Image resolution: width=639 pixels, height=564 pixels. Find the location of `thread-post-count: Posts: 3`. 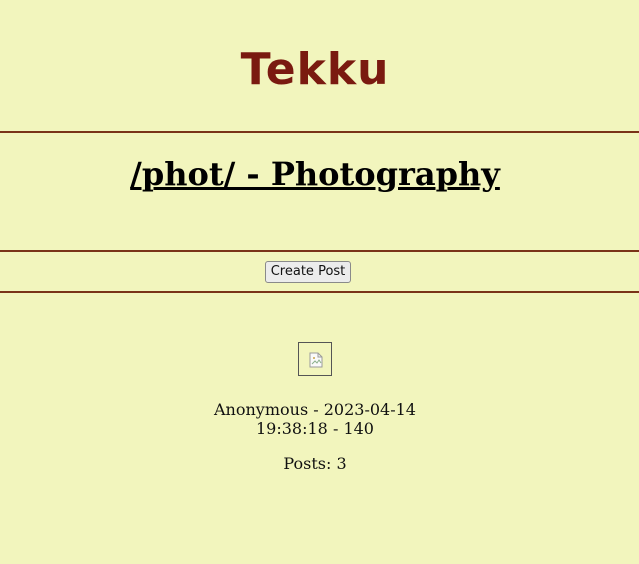

thread-post-count: Posts: 3 is located at coordinates (315, 463).